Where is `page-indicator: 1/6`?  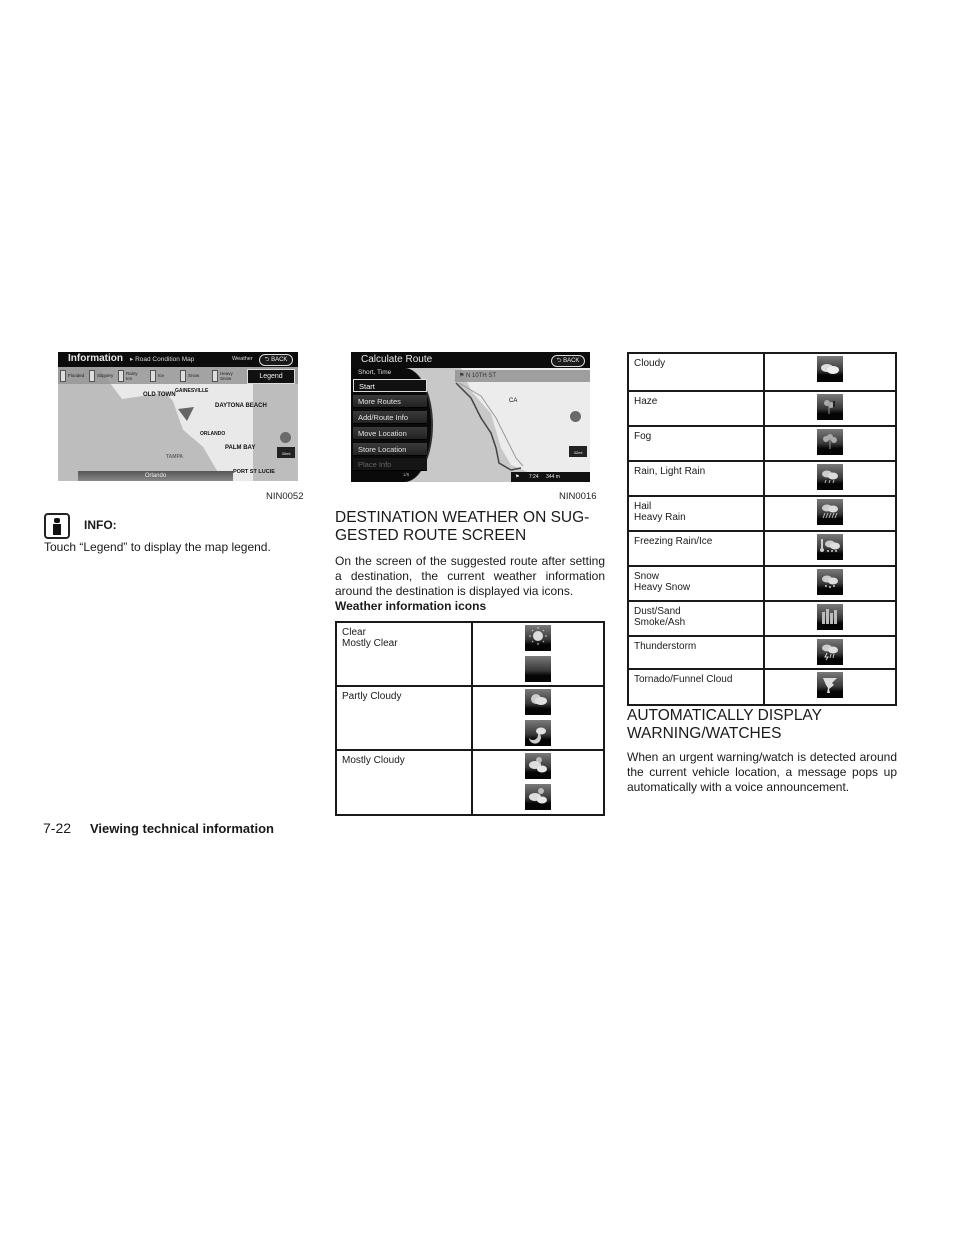 page-indicator: 1/6 is located at coordinates (406, 474).